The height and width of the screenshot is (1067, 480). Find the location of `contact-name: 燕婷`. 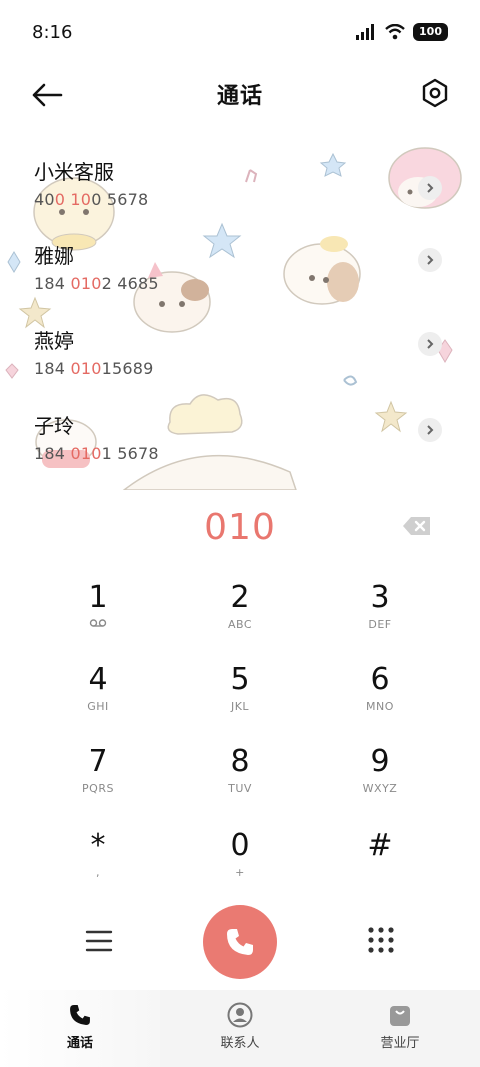

contact-name: 燕婷 is located at coordinates (54, 341).